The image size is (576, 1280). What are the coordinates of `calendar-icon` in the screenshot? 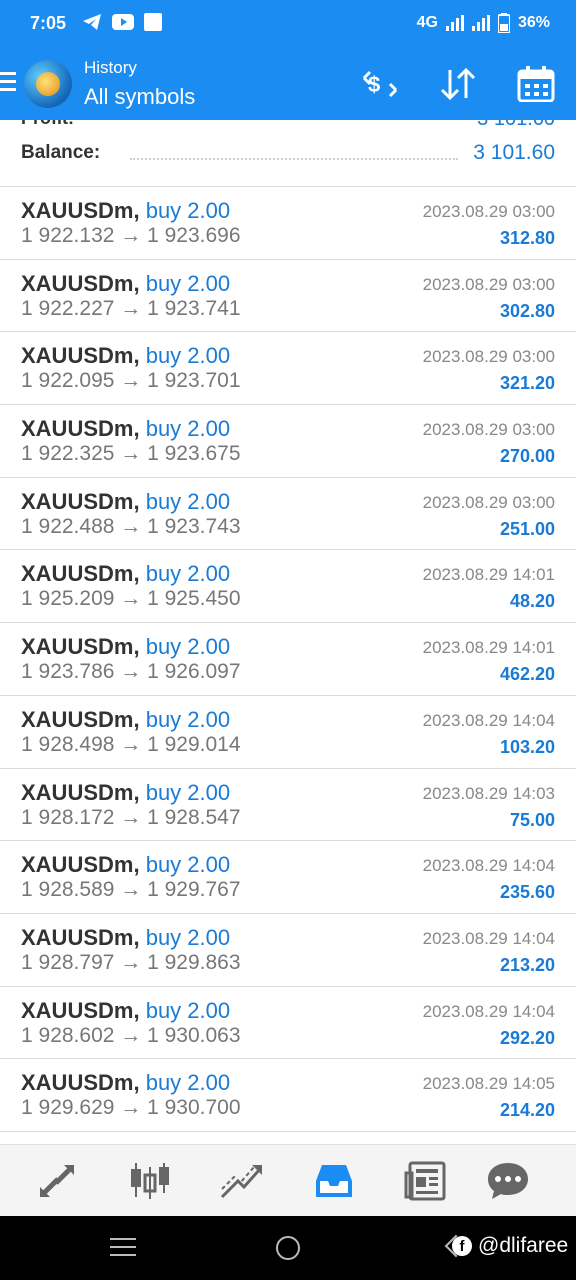 It's located at (536, 84).